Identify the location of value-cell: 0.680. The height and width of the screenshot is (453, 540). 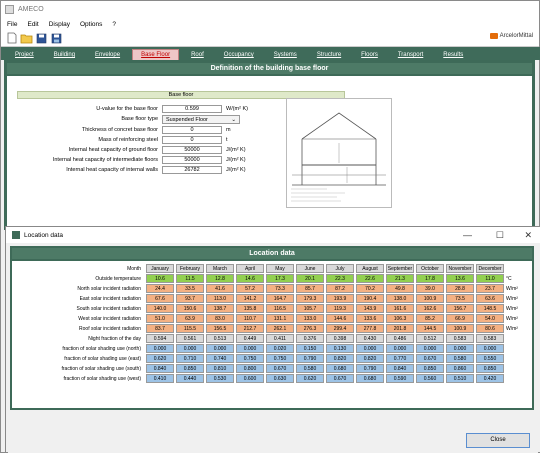
(370, 378).